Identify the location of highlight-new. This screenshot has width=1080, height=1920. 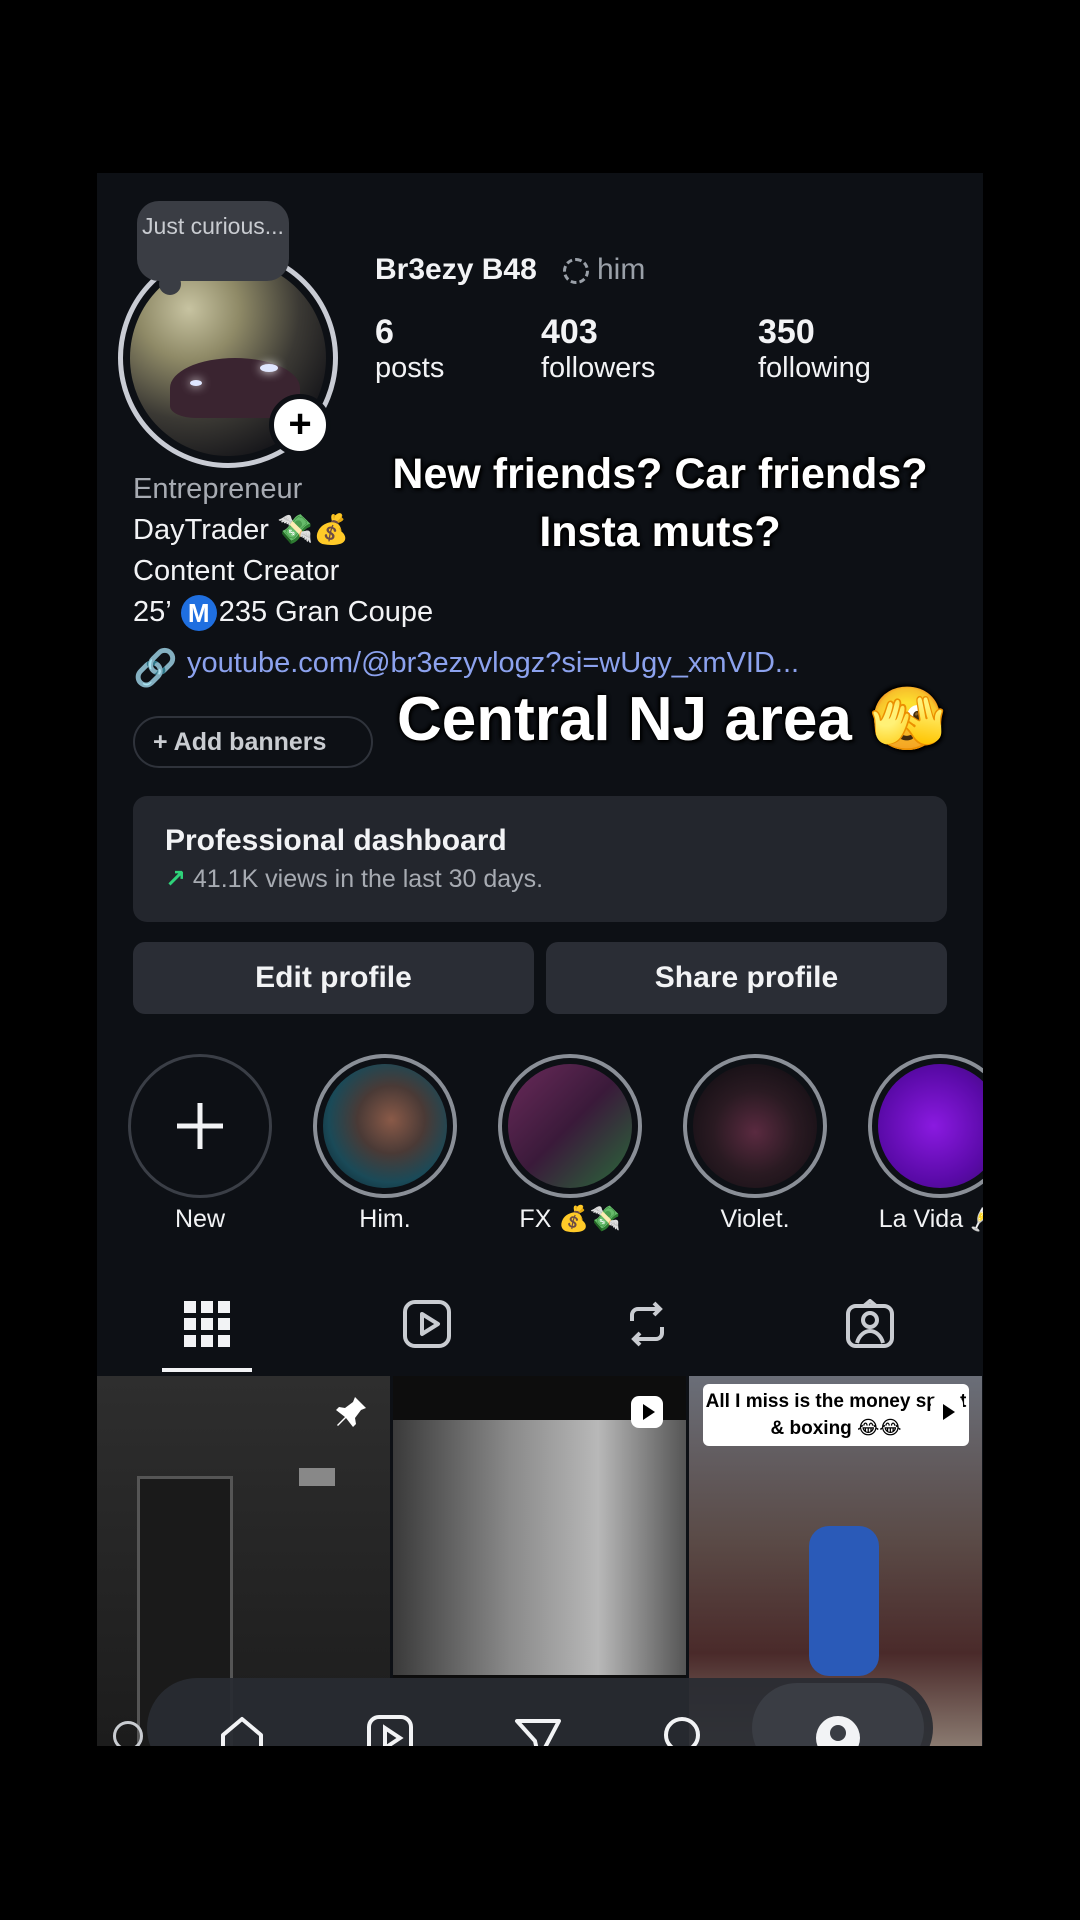
(200, 1126).